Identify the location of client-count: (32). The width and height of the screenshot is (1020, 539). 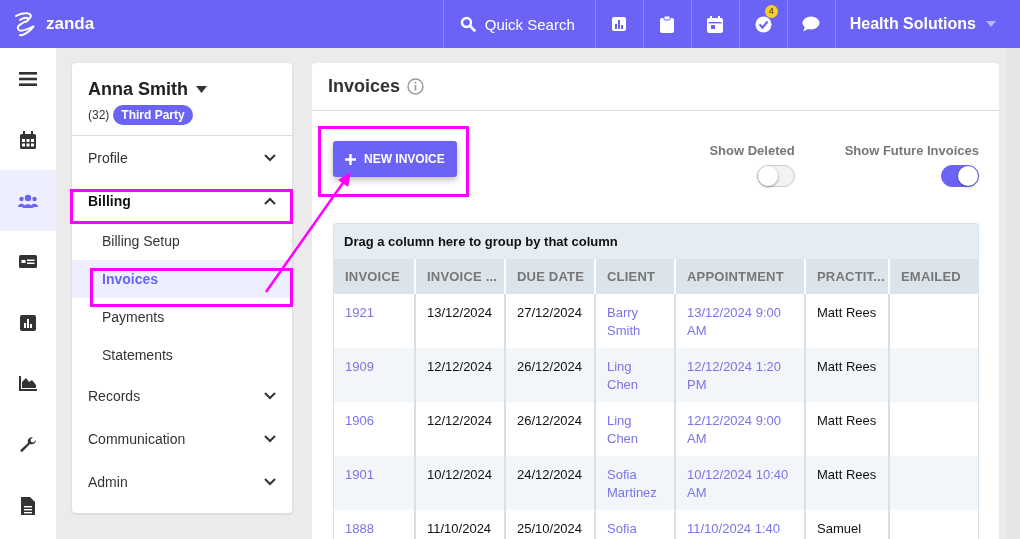
(99, 115).